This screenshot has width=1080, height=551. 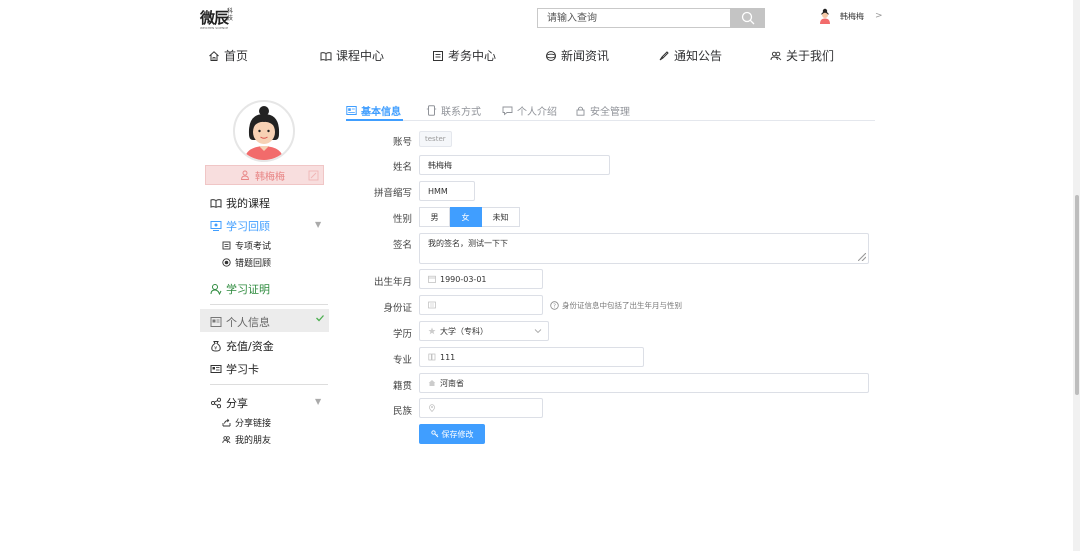 I want to click on nav-item-about: 关于我们, so click(x=802, y=55).